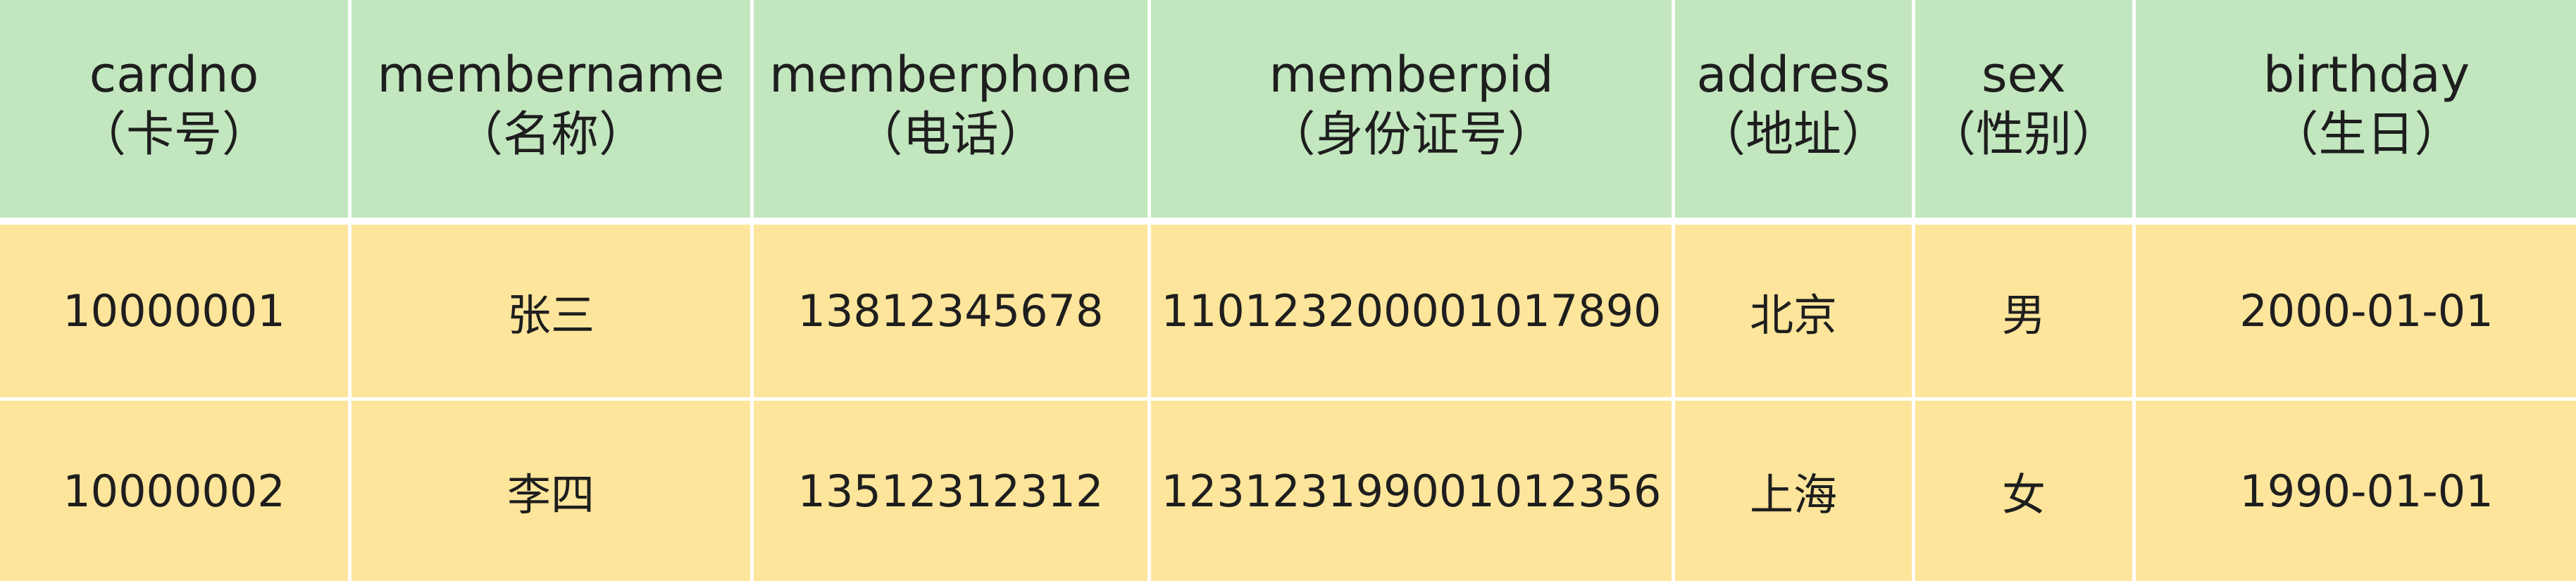  I want to click on table-cell-memberpid: 110123200001017890, so click(1411, 313).